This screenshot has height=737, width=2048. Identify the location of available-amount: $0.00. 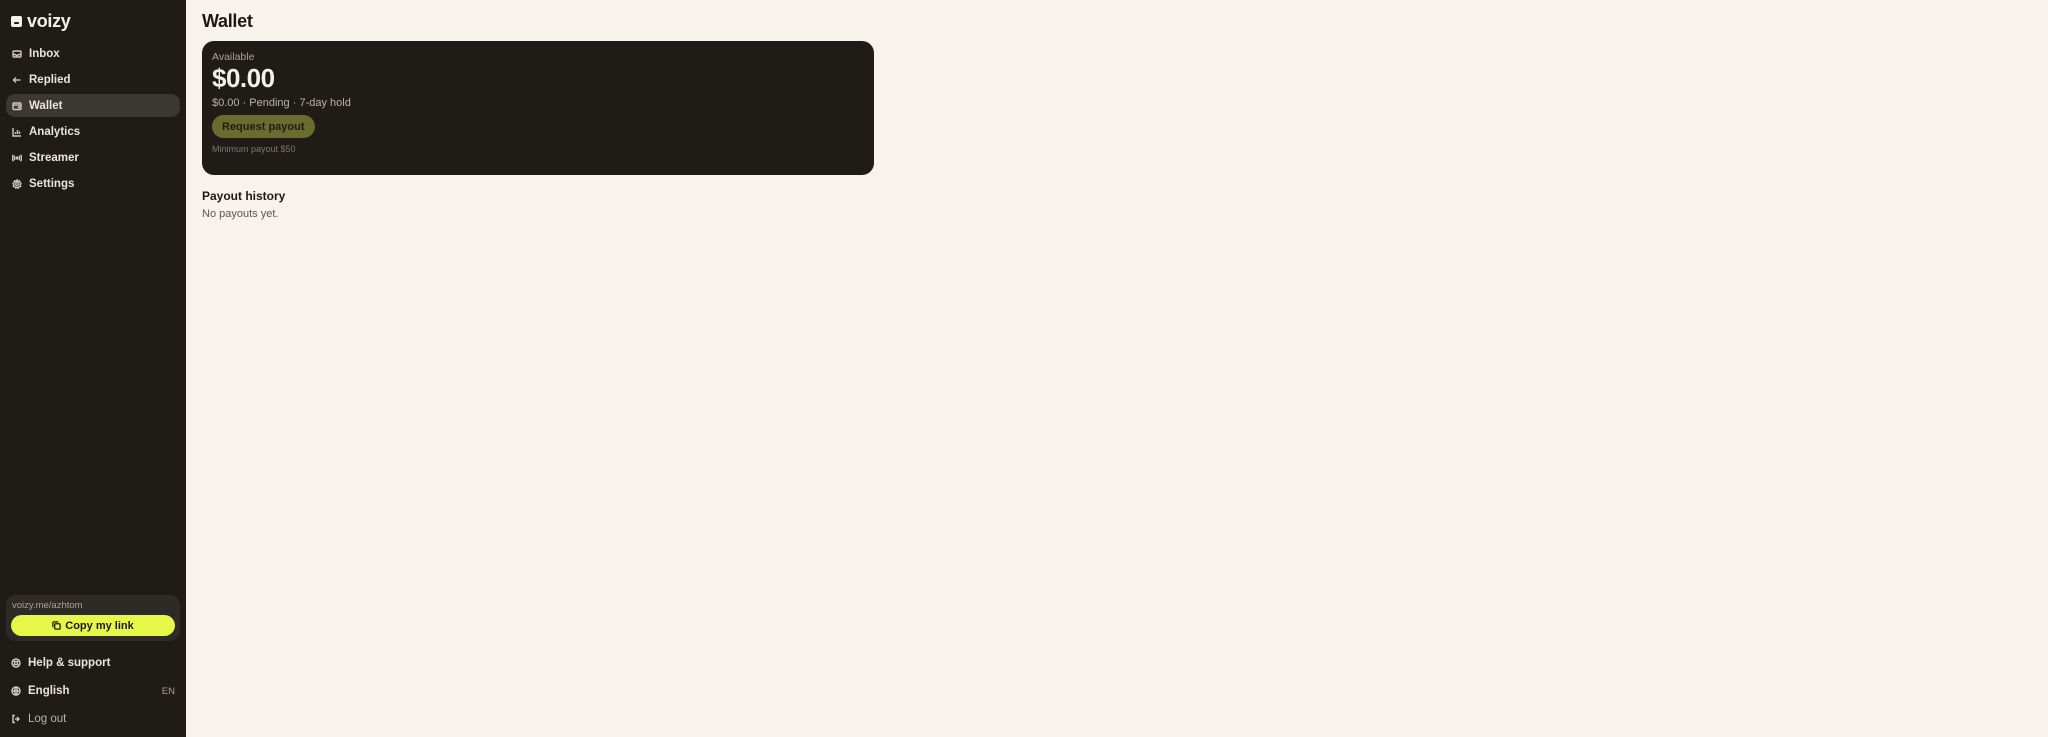
(243, 78).